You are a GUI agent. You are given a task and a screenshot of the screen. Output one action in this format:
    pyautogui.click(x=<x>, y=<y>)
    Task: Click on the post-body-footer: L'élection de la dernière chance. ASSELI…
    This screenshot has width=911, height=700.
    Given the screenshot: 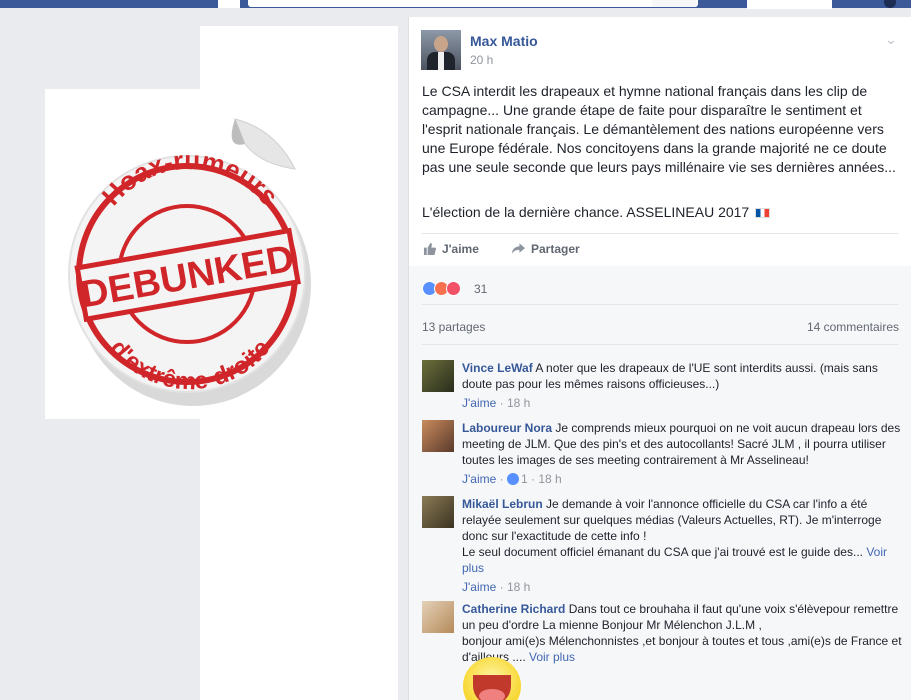 What is the action you would take?
    pyautogui.click(x=662, y=212)
    